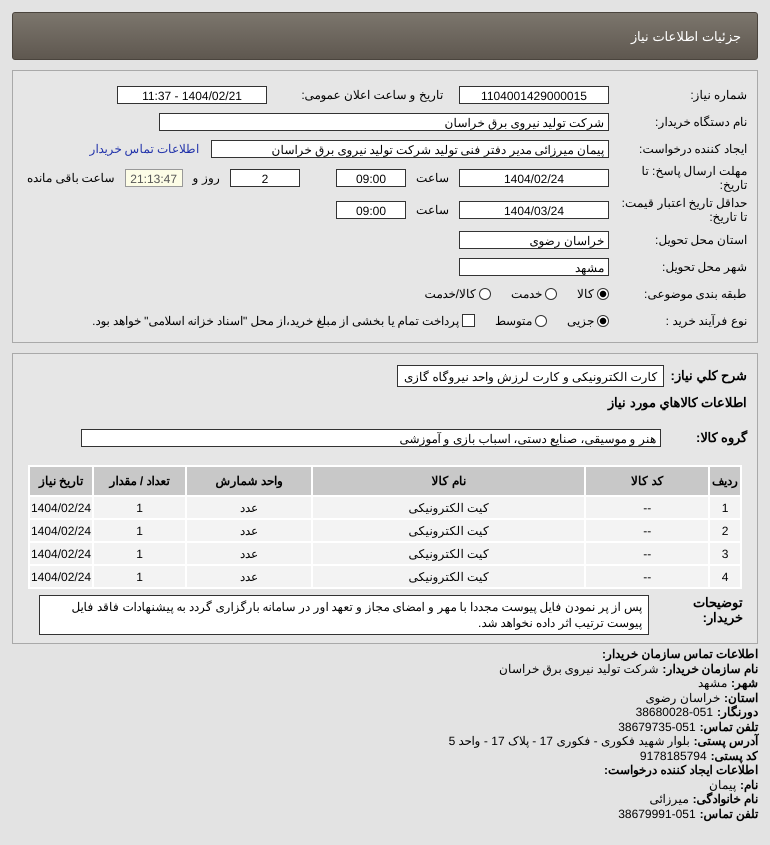  I want to click on contact-heading: اطلاعات تماس سازمان خریدار:, so click(680, 654).